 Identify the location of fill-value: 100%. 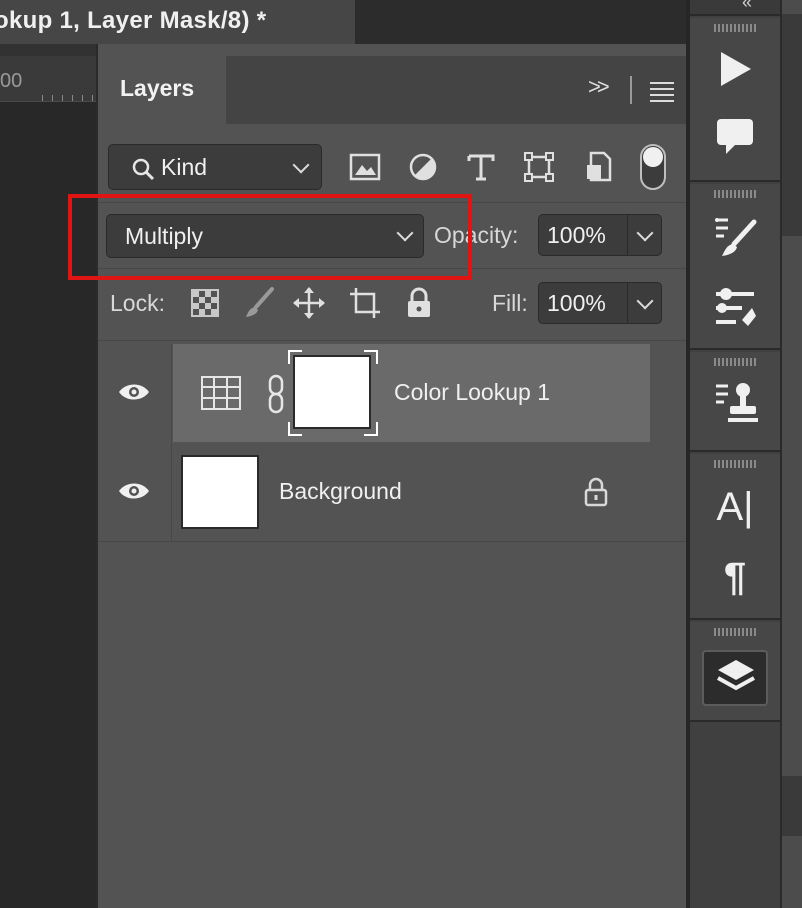
(576, 303).